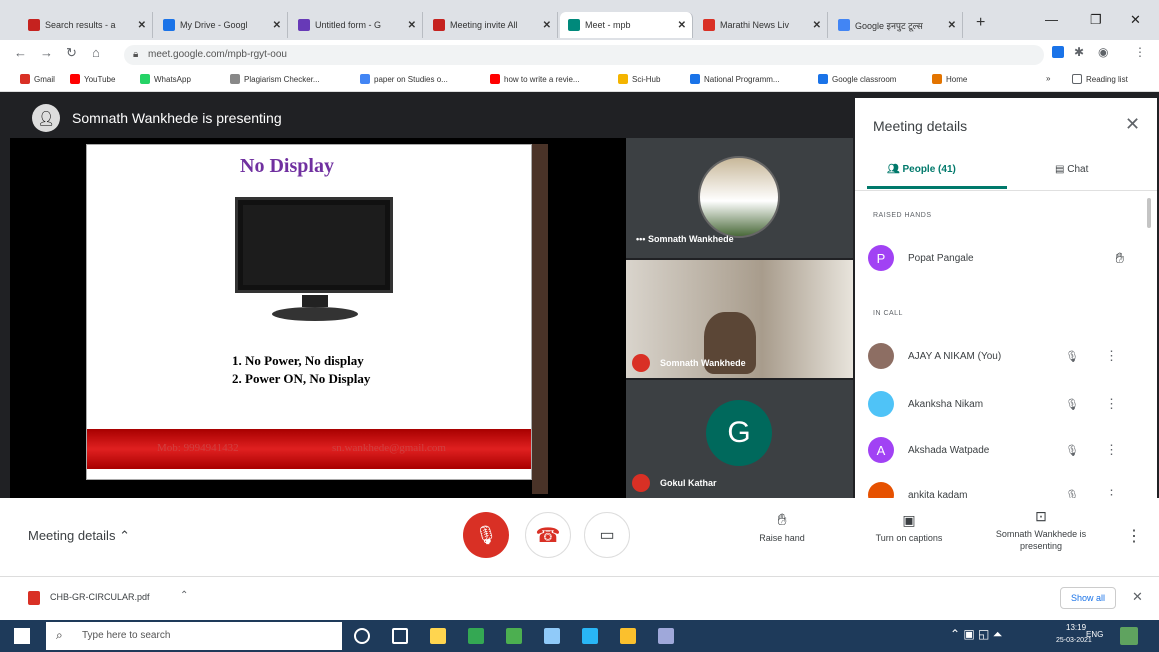  What do you see at coordinates (221, 25) in the screenshot?
I see `browser-tab: My Drive - Googl ✕` at bounding box center [221, 25].